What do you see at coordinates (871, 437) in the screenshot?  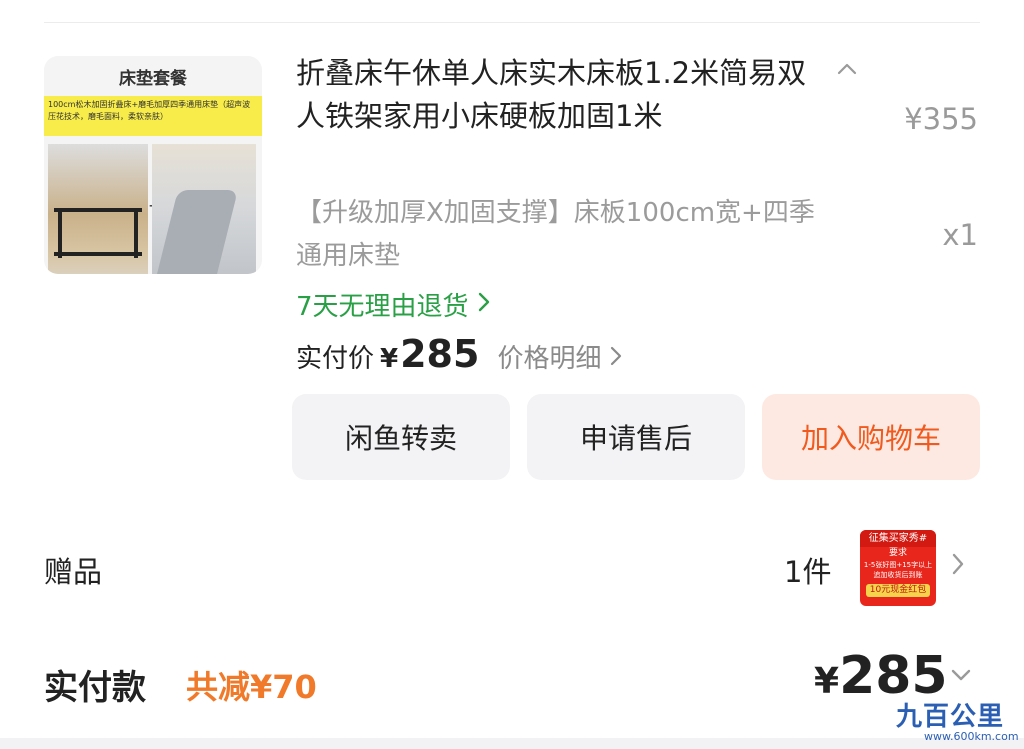 I see `add-to-cart-button: 加入购物车` at bounding box center [871, 437].